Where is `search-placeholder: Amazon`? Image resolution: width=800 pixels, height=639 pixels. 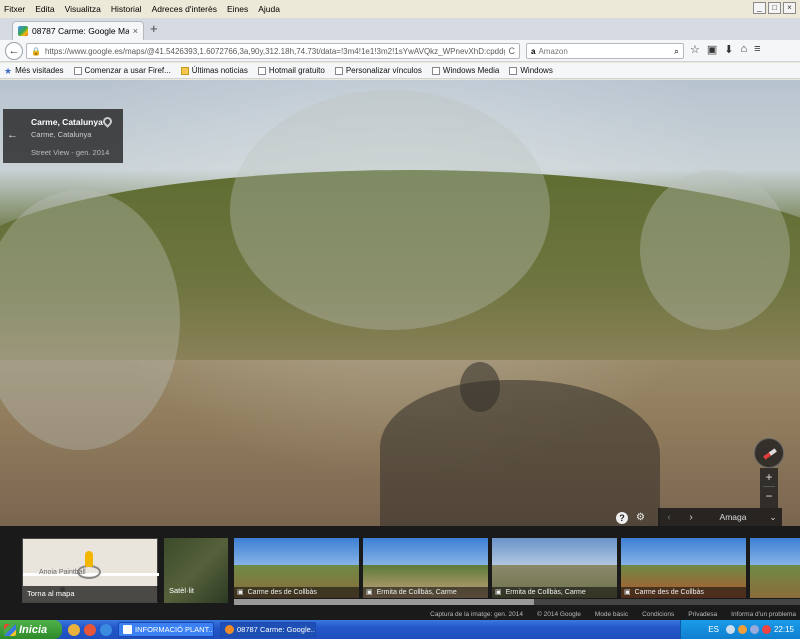
search-placeholder: Amazon is located at coordinates (604, 51).